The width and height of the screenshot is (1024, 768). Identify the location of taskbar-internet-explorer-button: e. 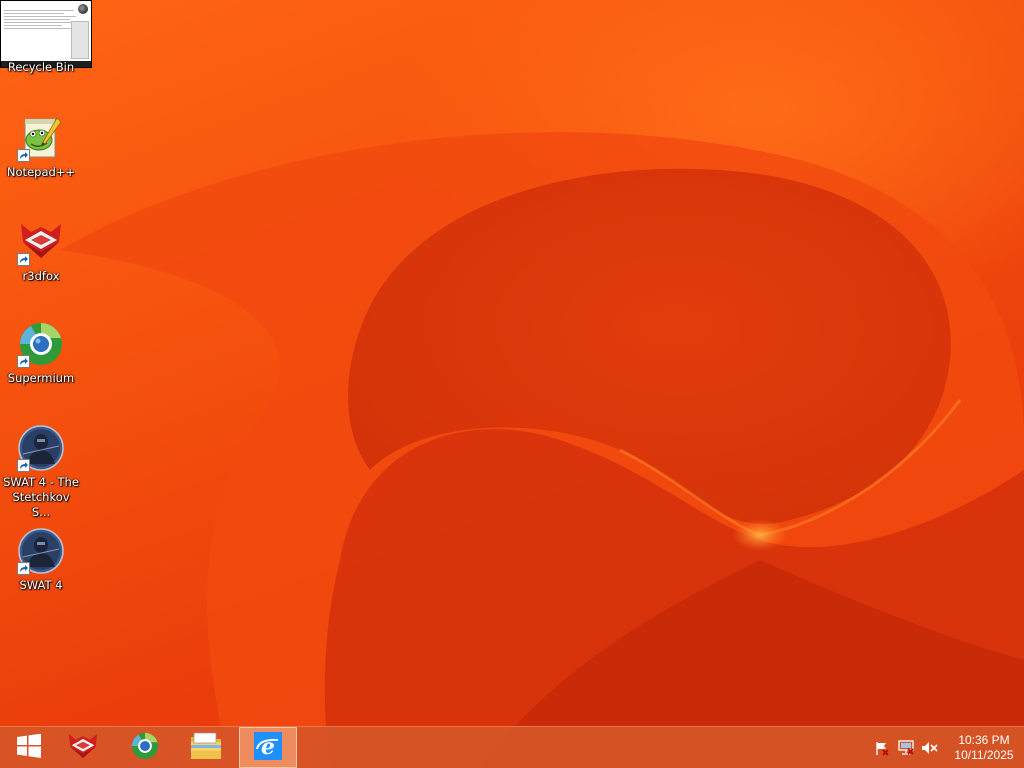
(268, 747).